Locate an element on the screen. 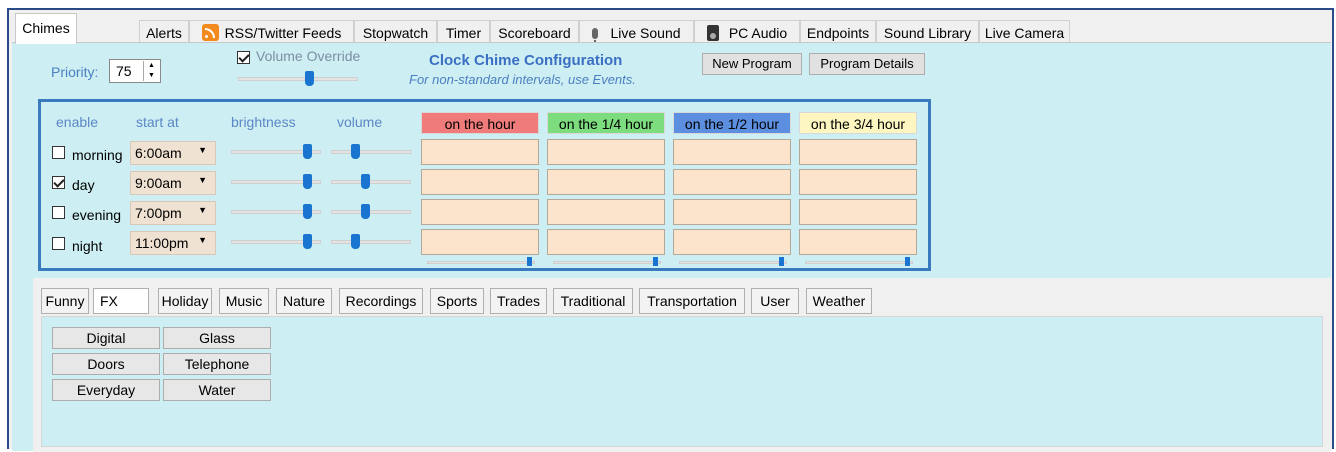  start-time-value: 6:00am is located at coordinates (158, 153).